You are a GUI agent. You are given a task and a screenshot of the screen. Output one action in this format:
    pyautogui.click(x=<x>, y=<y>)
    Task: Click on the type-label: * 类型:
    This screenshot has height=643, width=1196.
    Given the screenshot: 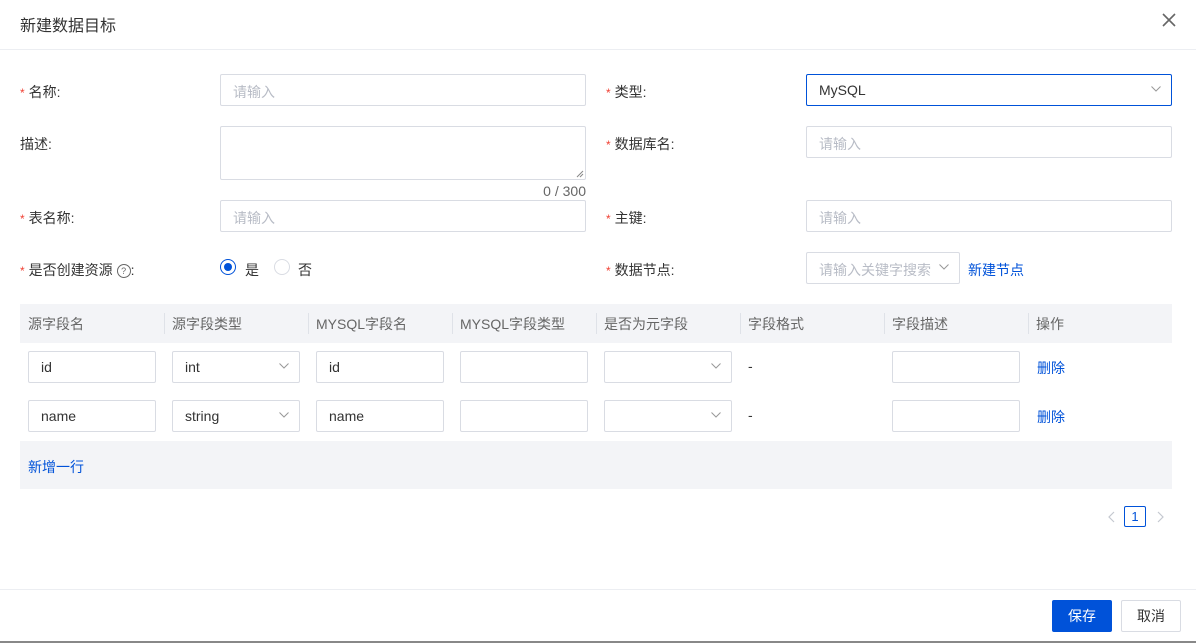 What is the action you would take?
    pyautogui.click(x=626, y=92)
    